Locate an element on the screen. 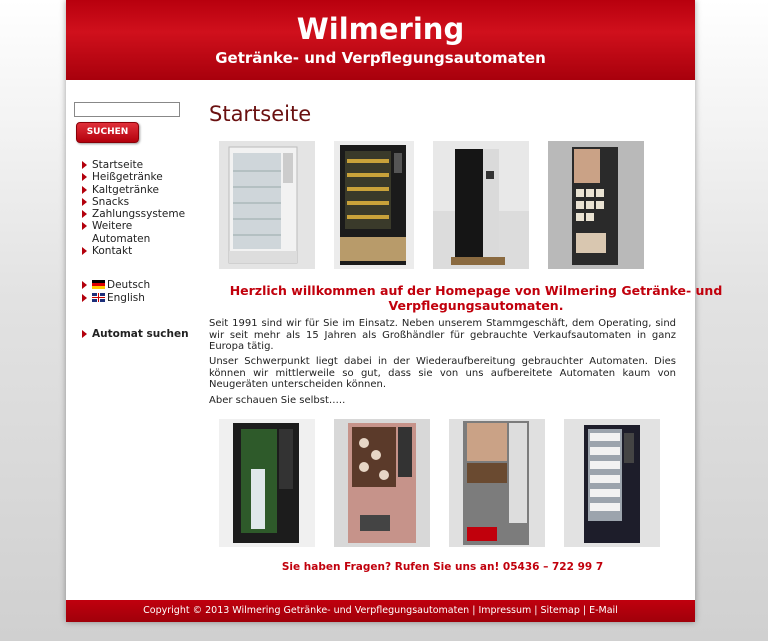 The image size is (768, 641). sidebar-item-kaltgetraenke: Kaltgetränke is located at coordinates (137, 190).